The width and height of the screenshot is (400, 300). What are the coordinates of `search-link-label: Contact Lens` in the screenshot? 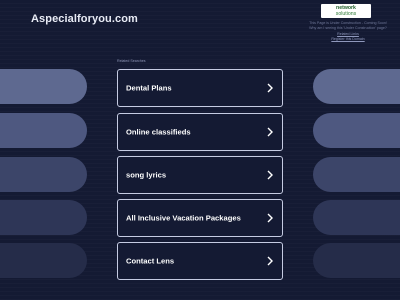 It's located at (150, 261).